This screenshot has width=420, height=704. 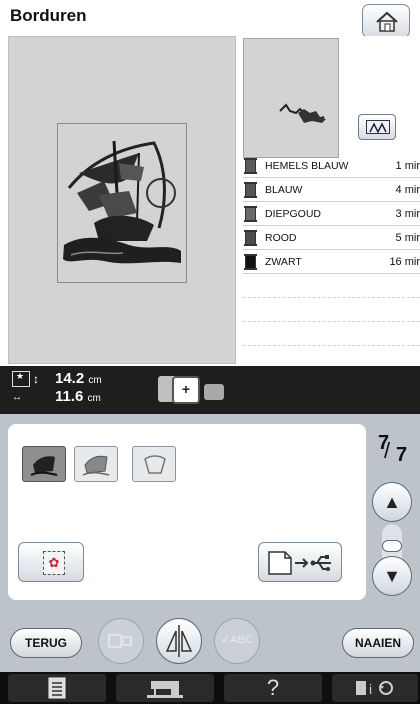 I want to click on height-unit: cm, so click(x=95, y=380).